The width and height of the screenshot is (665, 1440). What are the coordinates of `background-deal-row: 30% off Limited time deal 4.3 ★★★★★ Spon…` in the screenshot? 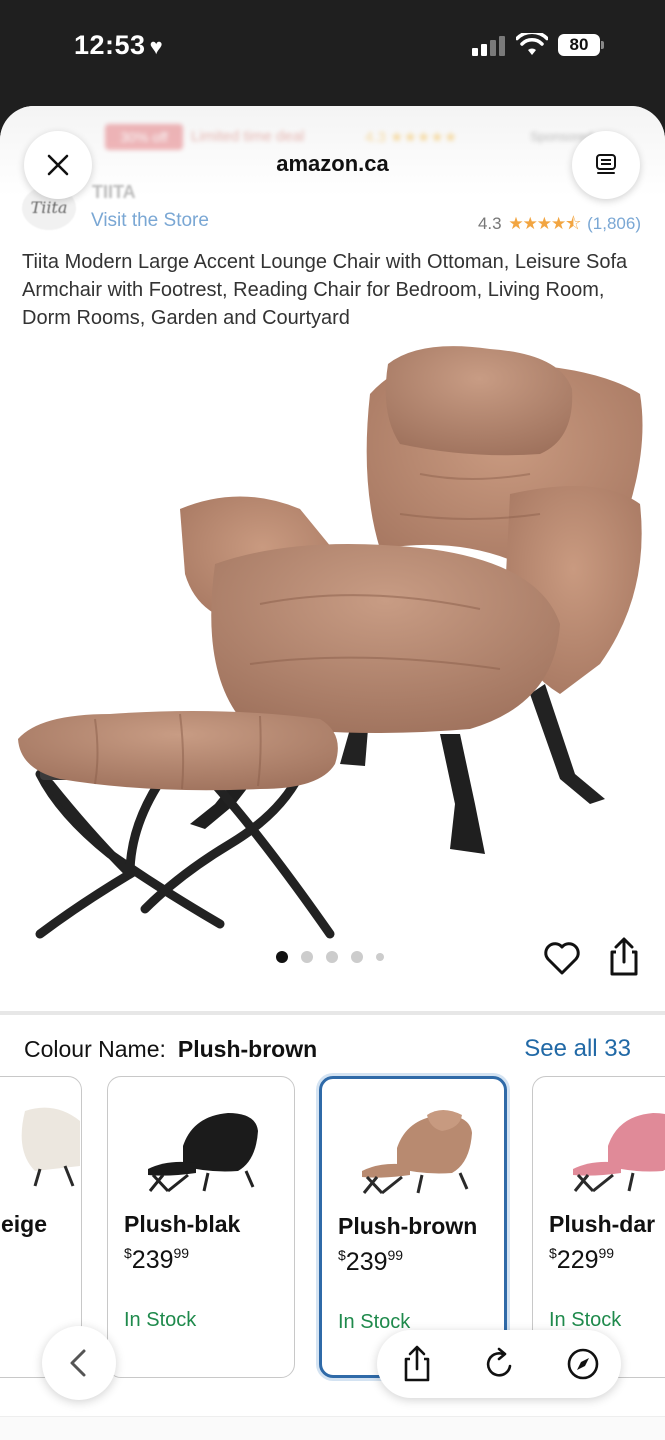 It's located at (365, 137).